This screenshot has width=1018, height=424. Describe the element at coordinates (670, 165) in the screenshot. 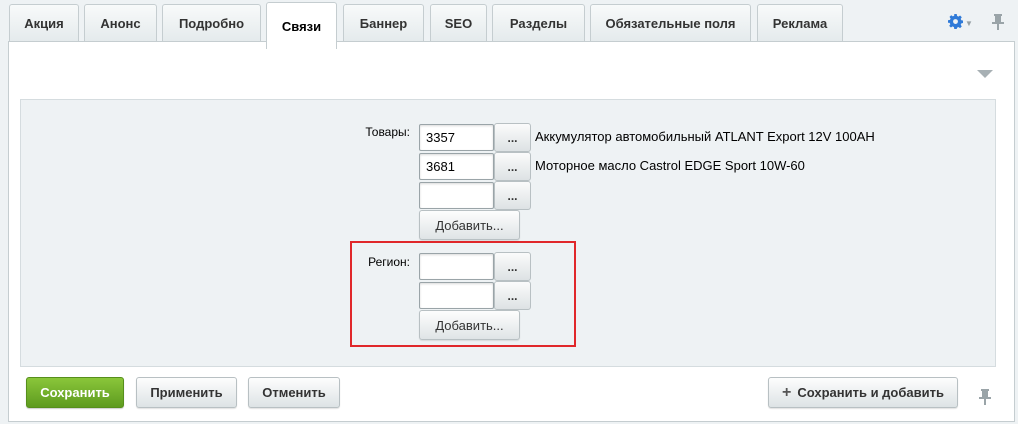

I see `product-name-2: Моторное масло Castrol EDGE Sport 10W-60` at that location.